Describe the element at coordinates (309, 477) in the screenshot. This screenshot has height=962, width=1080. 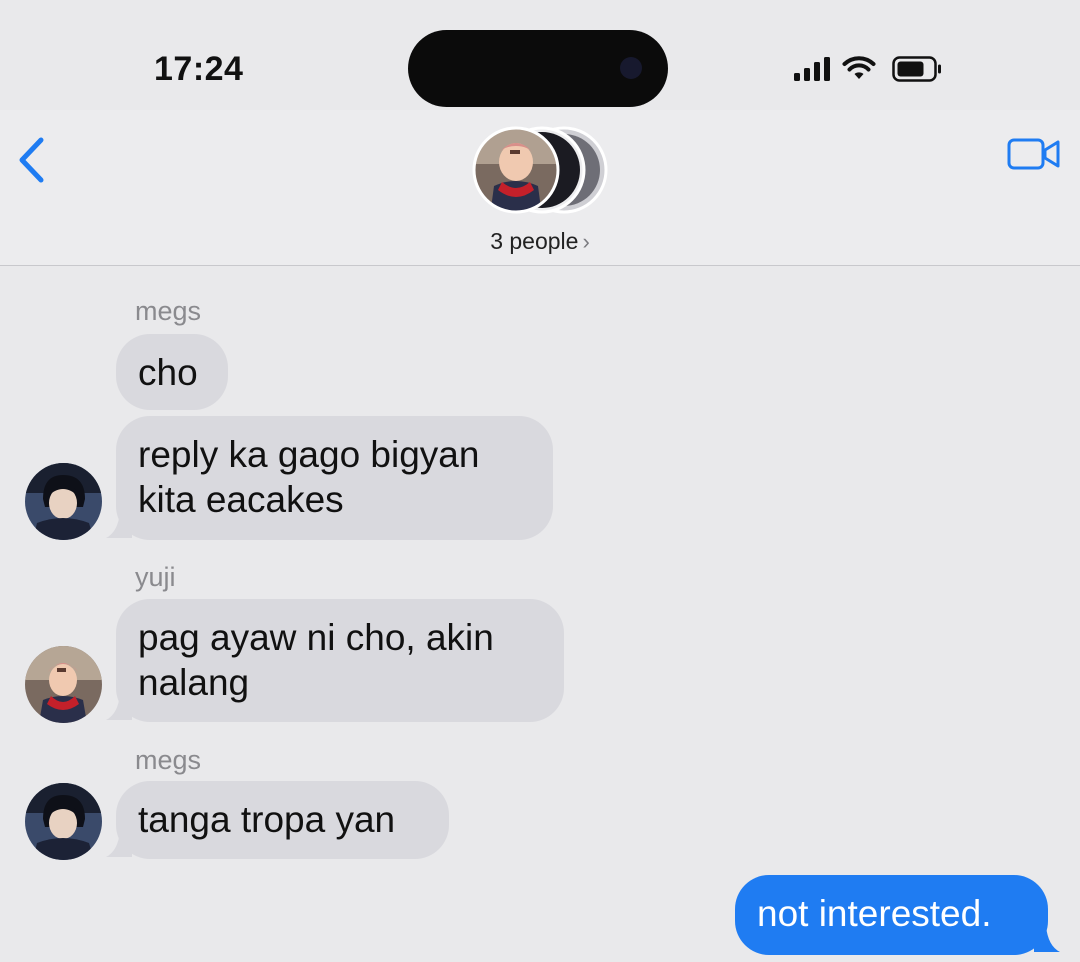
I see `message-text: reply ka gago bigyan kita eacakes` at that location.